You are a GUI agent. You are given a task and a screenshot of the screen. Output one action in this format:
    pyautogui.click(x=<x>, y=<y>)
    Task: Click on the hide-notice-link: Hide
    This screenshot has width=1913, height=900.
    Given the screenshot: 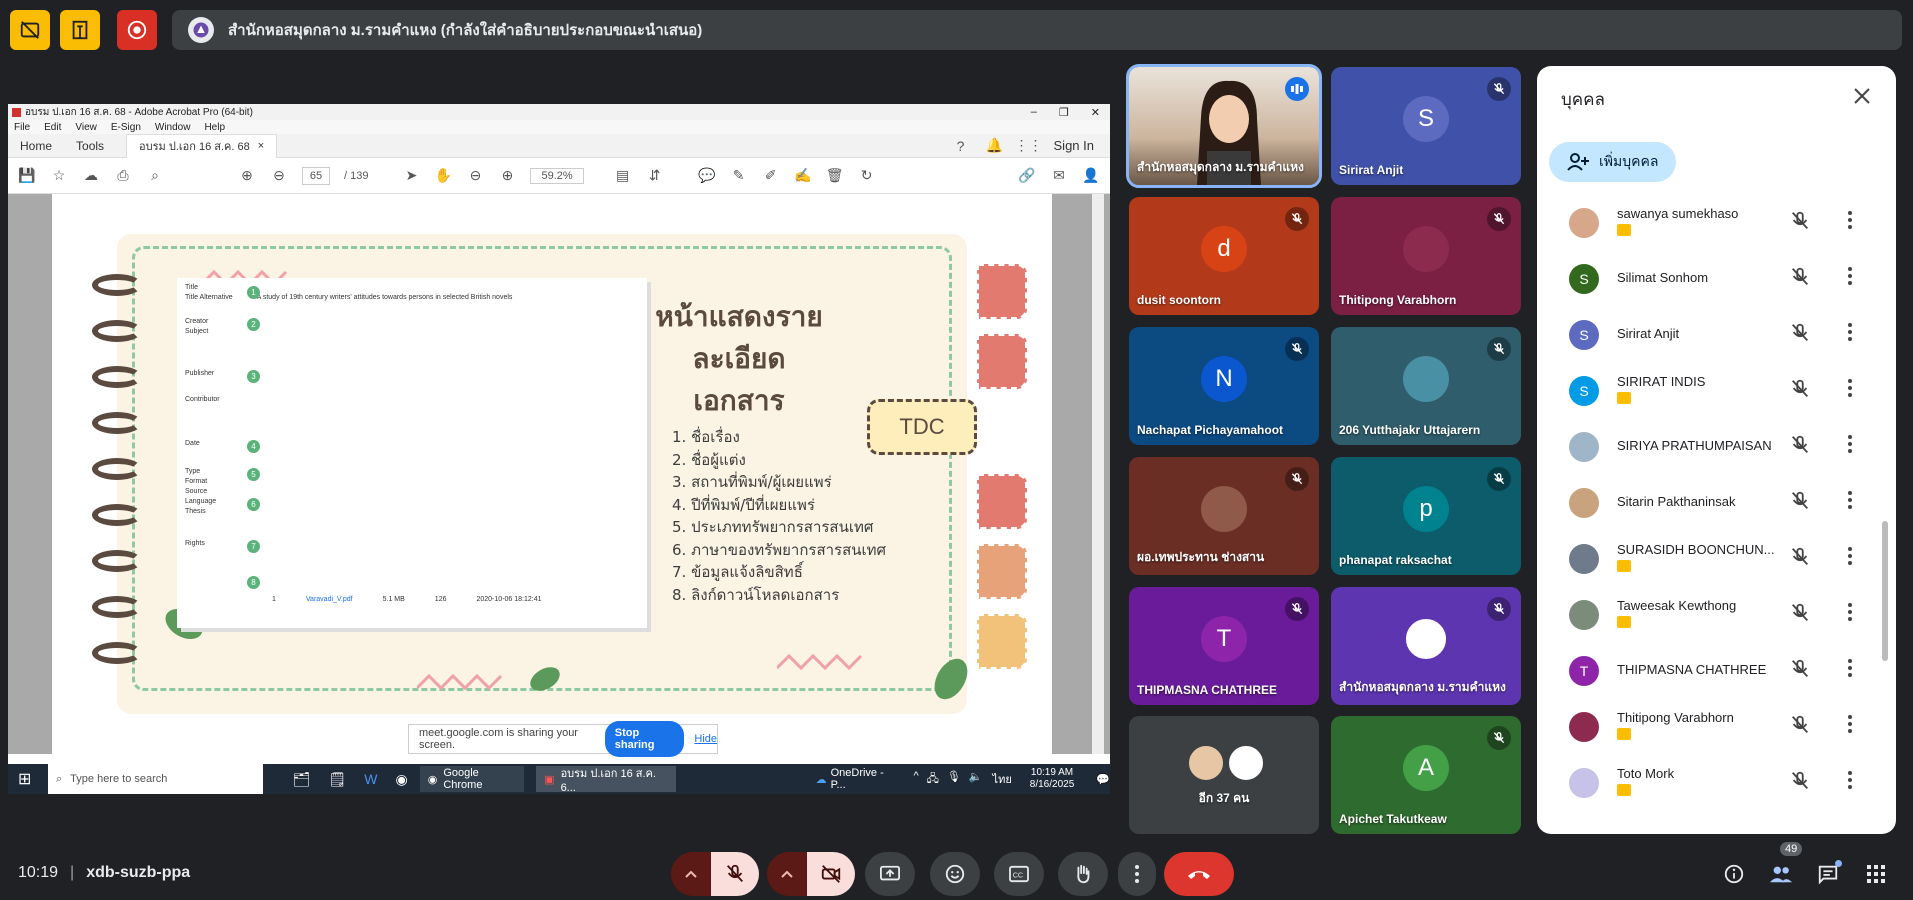 What is the action you would take?
    pyautogui.click(x=705, y=739)
    